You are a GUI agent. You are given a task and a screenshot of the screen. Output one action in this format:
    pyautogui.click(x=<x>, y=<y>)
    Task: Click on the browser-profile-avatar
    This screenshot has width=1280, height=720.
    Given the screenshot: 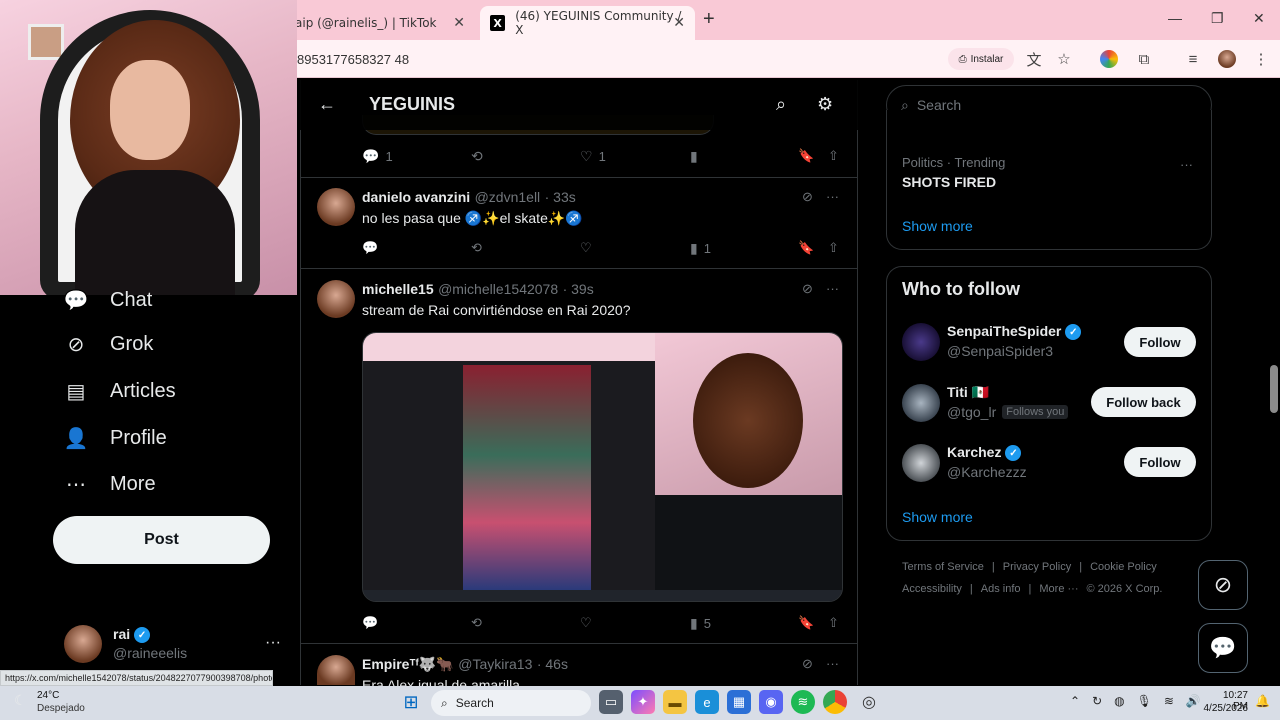 What is the action you would take?
    pyautogui.click(x=1227, y=59)
    